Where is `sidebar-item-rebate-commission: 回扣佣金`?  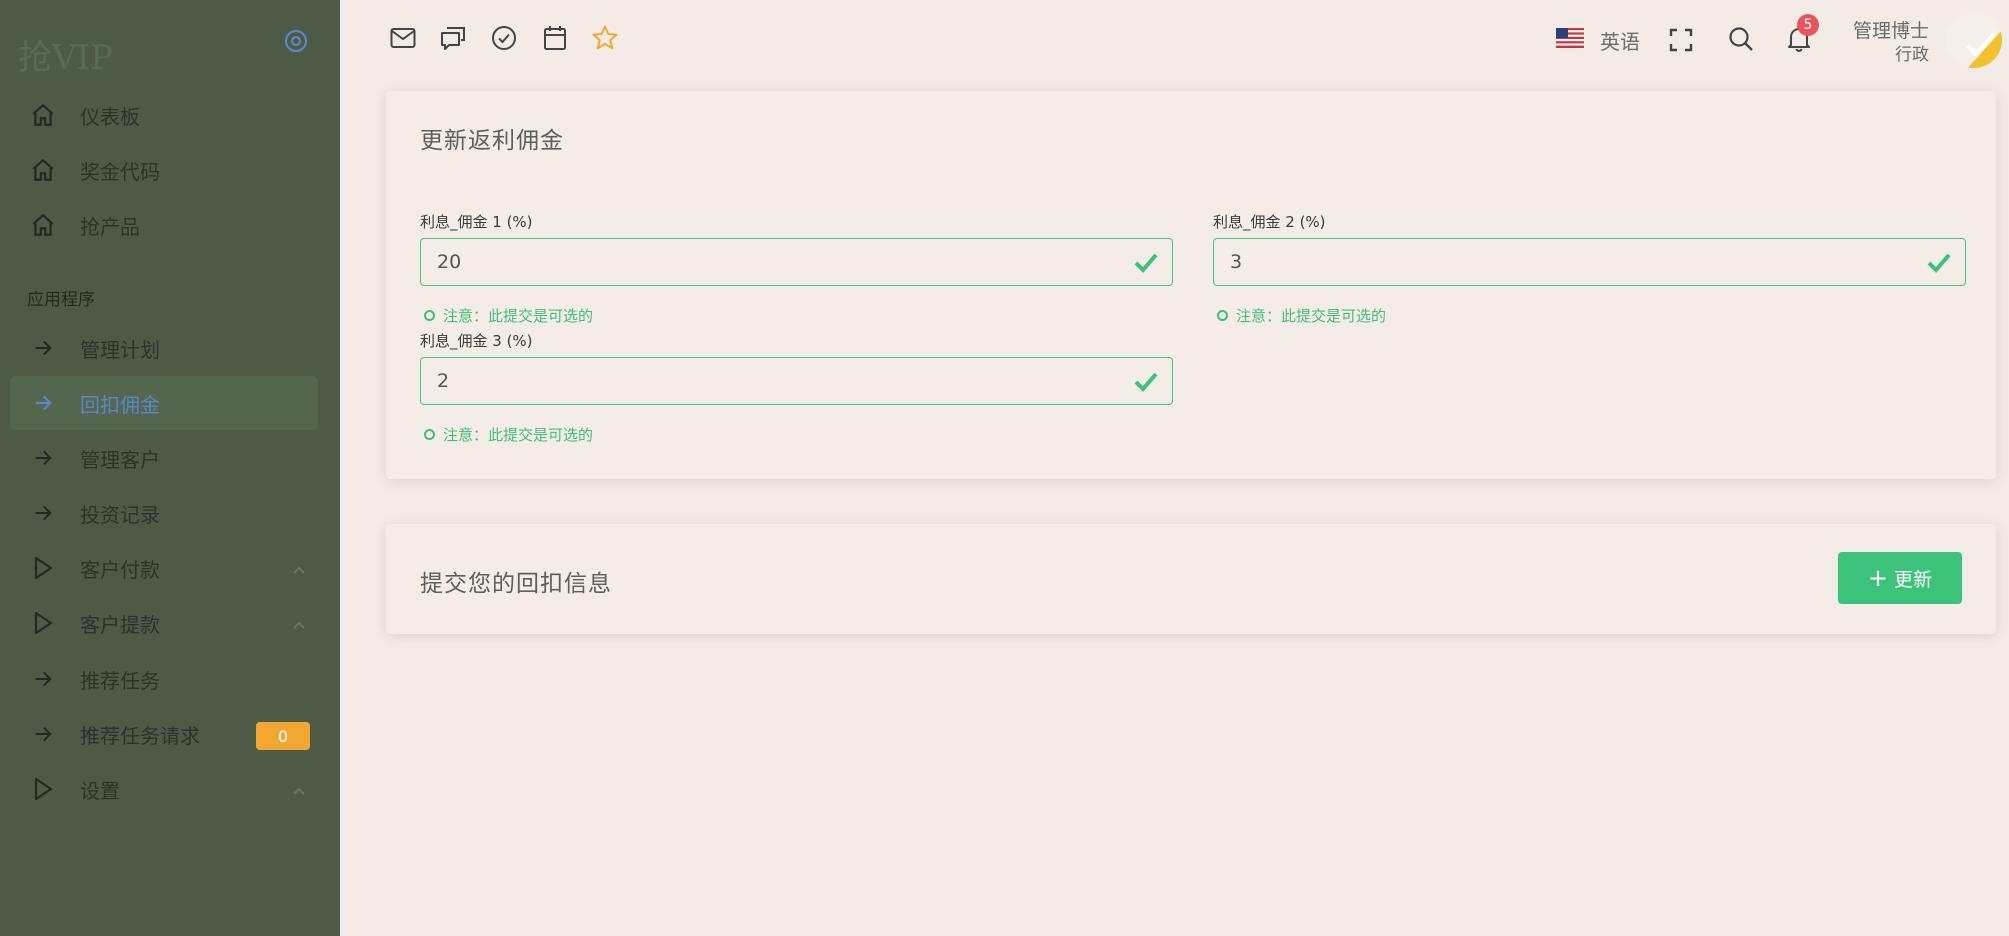
sidebar-item-rebate-commission: 回扣佣金 is located at coordinates (164, 403).